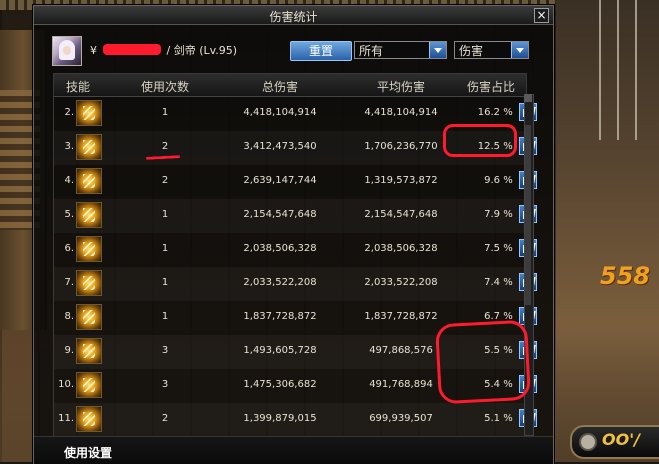 Image resolution: width=659 pixels, height=464 pixels. What do you see at coordinates (400, 50) in the screenshot?
I see `filter-dropdown: 所有` at bounding box center [400, 50].